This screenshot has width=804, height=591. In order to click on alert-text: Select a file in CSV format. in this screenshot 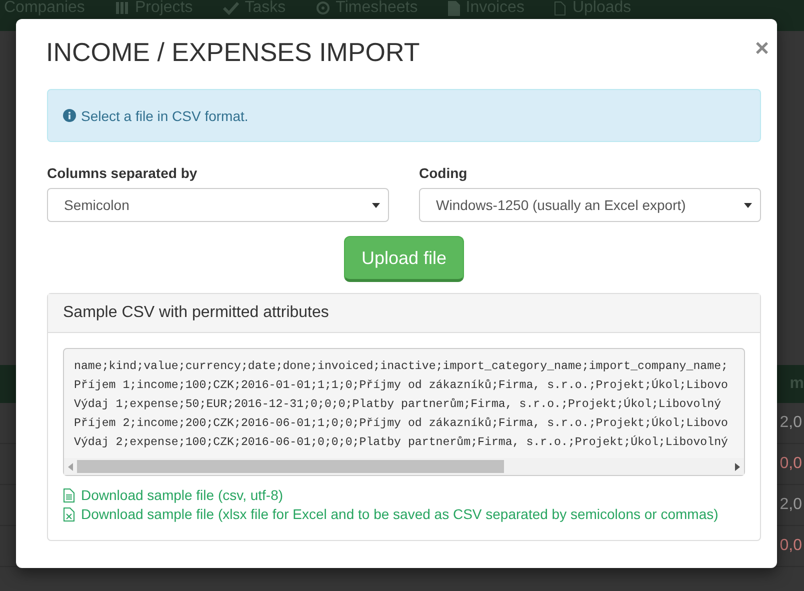, I will do `click(164, 116)`.